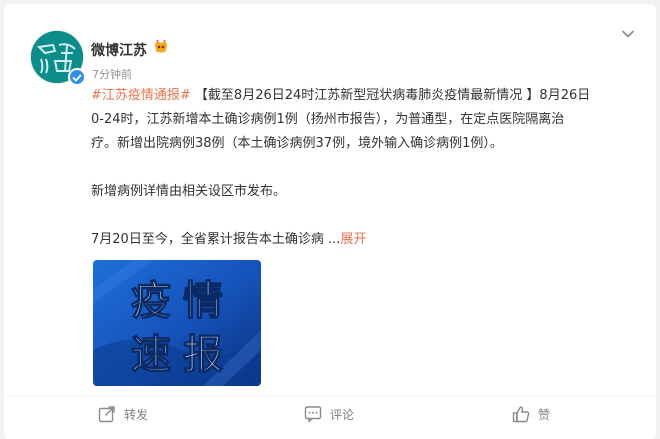 This screenshot has width=660, height=439. Describe the element at coordinates (330, 396) in the screenshot. I see `divider` at that location.